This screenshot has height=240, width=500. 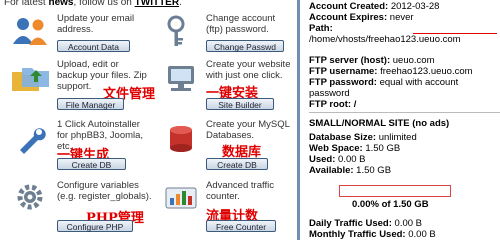 What do you see at coordinates (336, 148) in the screenshot?
I see `web-space-label: Web Space:` at bounding box center [336, 148].